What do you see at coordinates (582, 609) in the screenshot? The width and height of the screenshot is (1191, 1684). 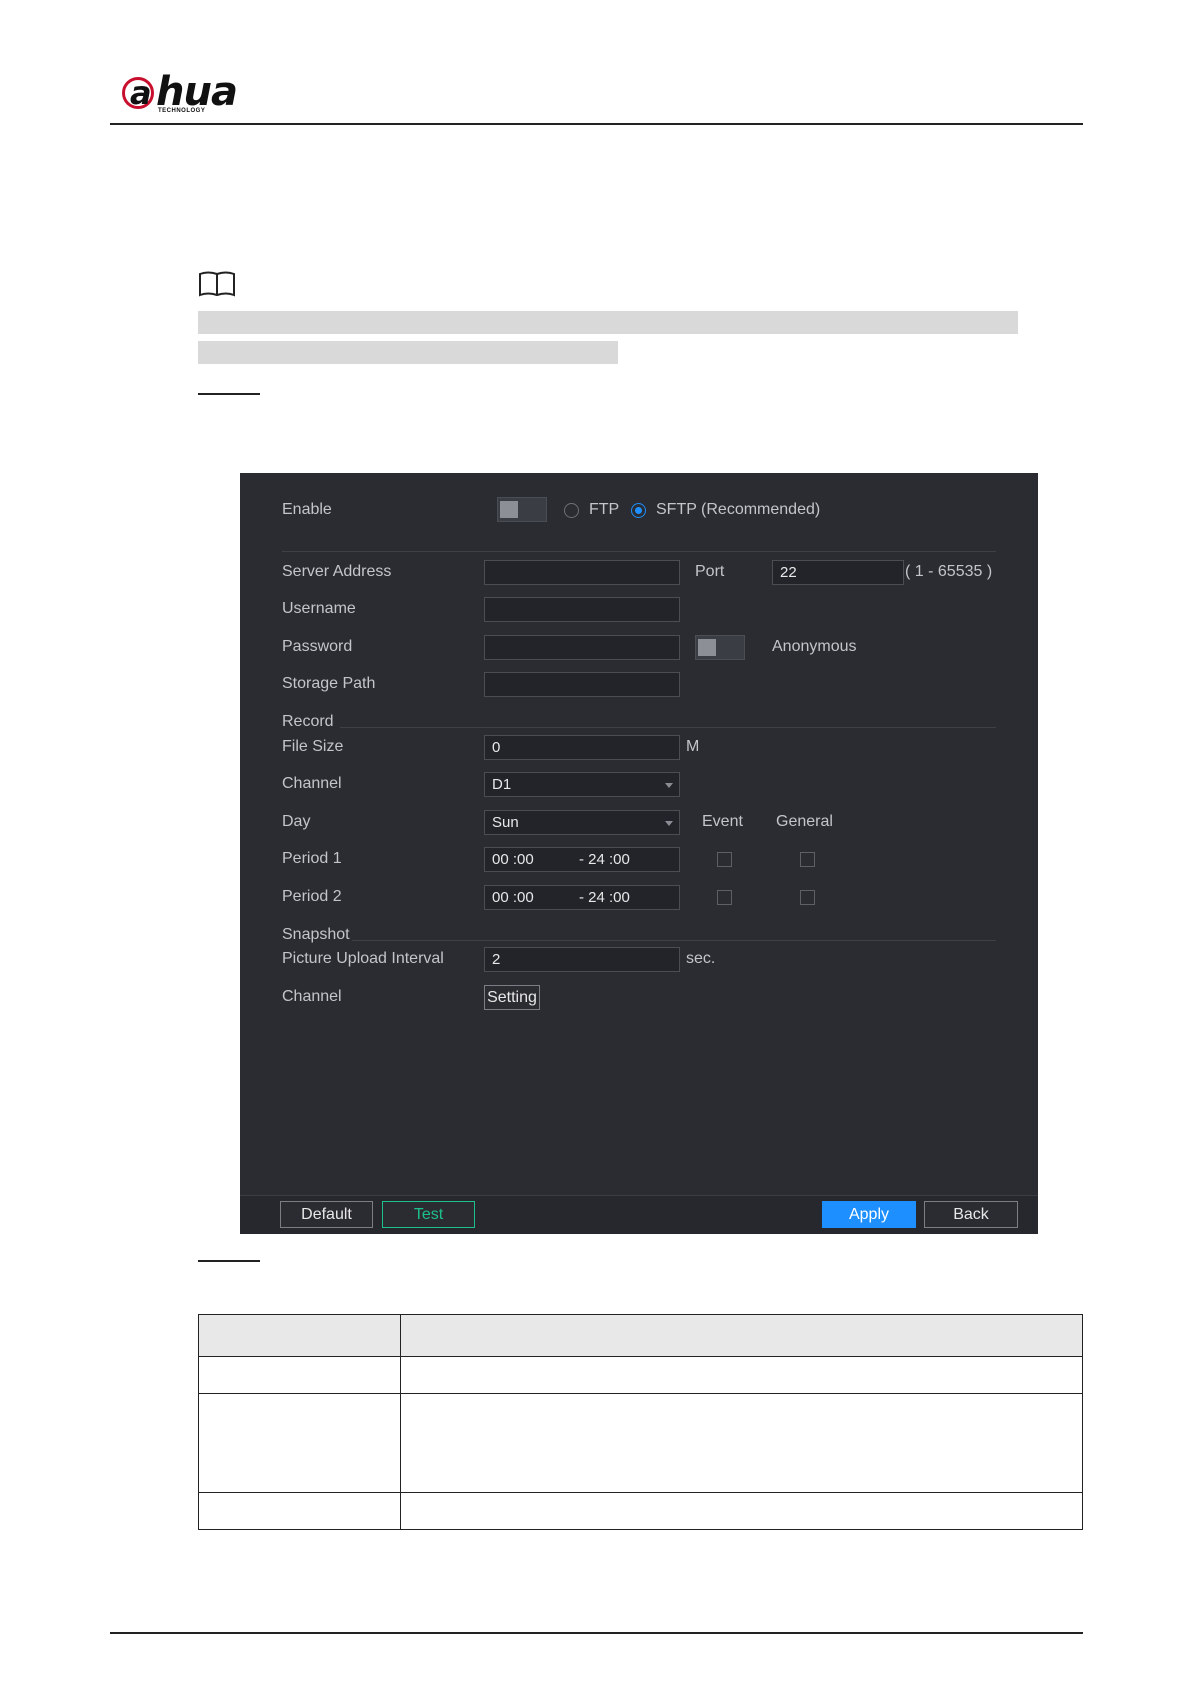 I see `username-input` at bounding box center [582, 609].